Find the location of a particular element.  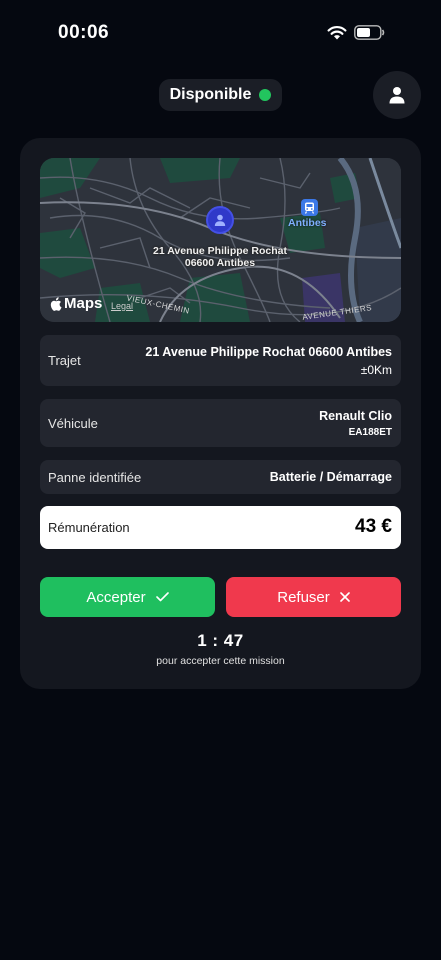

maps-label: Maps is located at coordinates (83, 303).